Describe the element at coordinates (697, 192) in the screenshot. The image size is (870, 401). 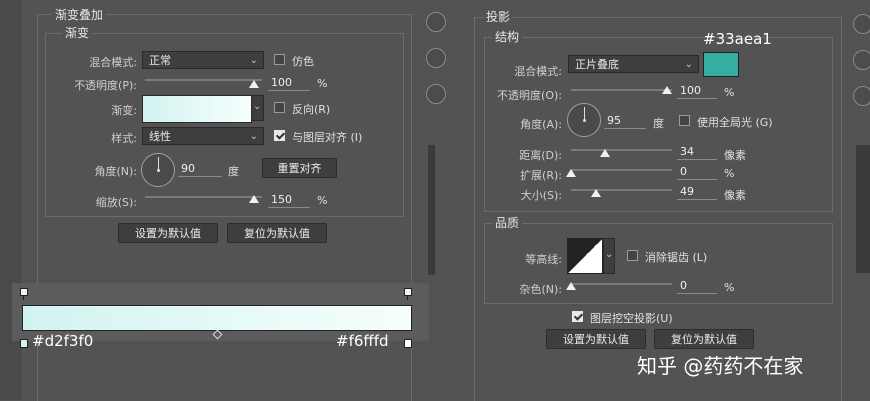
I see `size-field: 49` at that location.